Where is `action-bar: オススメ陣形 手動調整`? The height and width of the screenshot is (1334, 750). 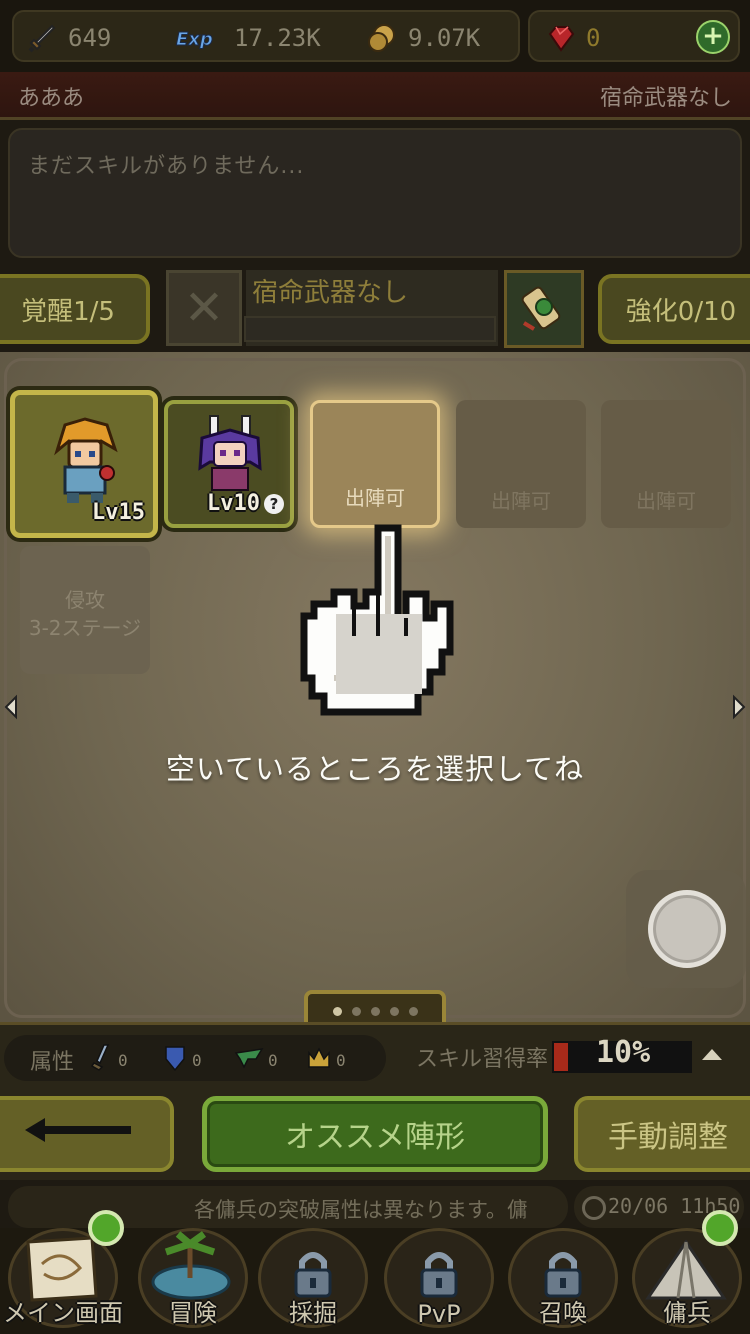
action-bar: オススメ陣形 手動調整 is located at coordinates (375, 1134).